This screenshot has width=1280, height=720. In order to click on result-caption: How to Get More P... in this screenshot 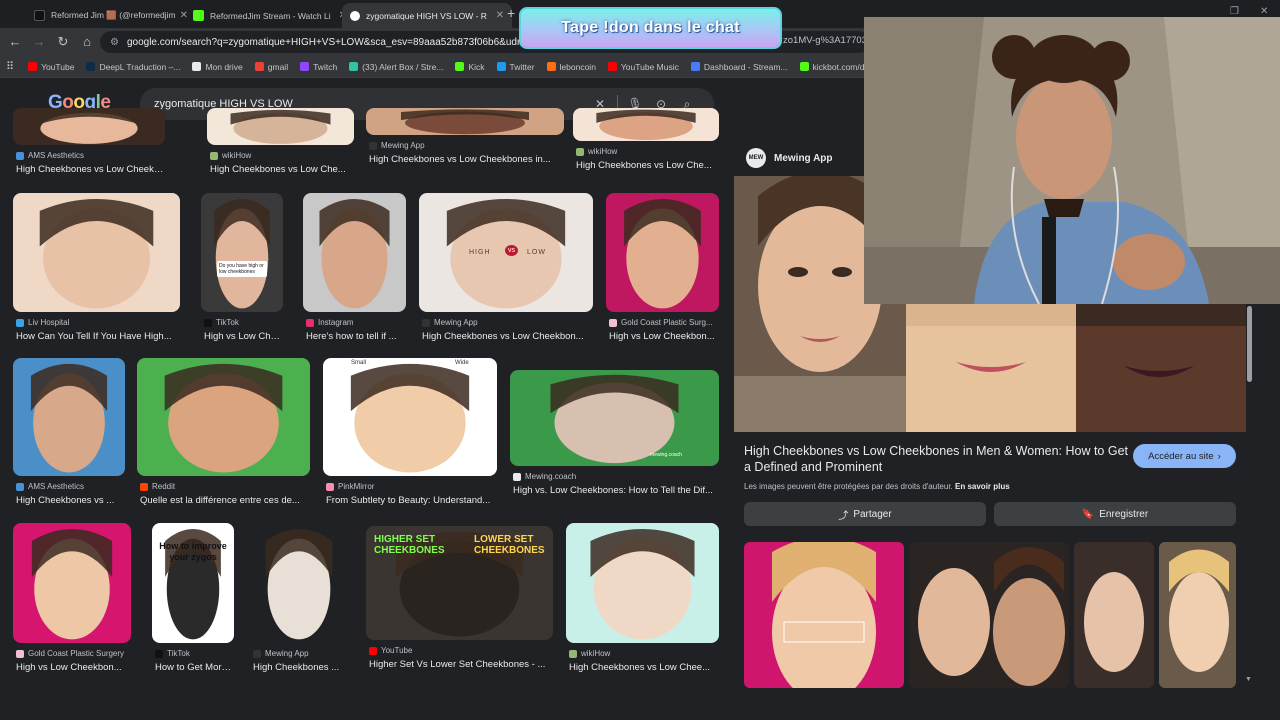, I will do `click(194, 667)`.